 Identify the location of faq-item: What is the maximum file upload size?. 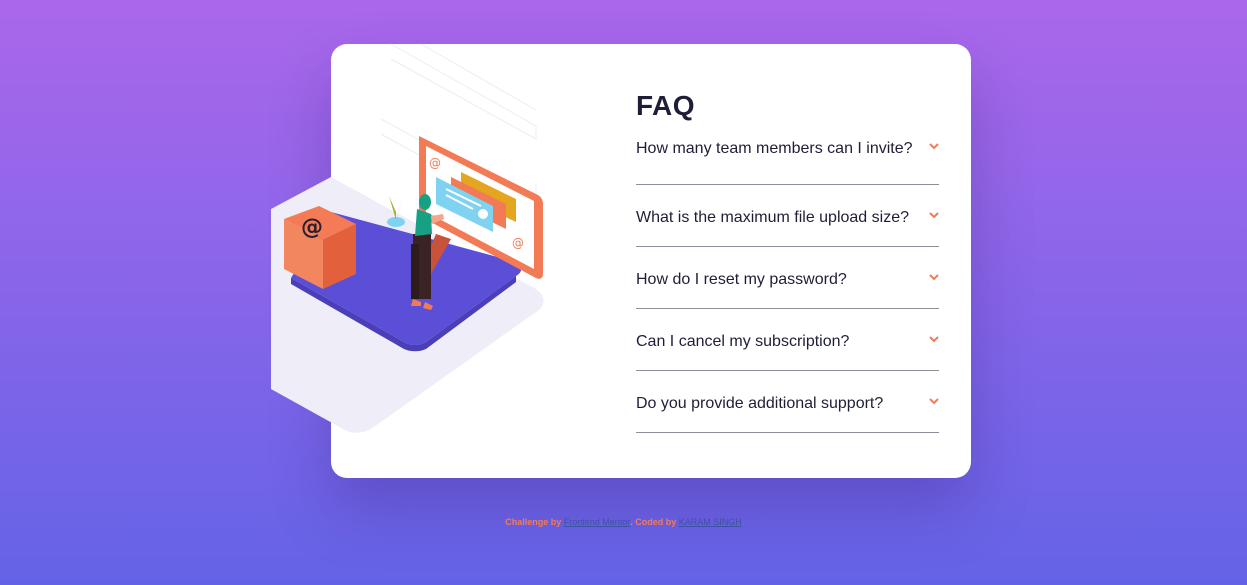
(787, 216).